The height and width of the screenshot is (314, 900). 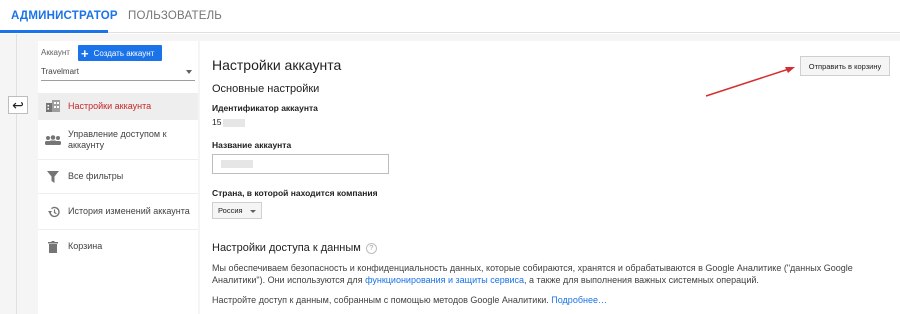 What do you see at coordinates (295, 193) in the screenshot?
I see `country-label: Страна, в которой находится компания` at bounding box center [295, 193].